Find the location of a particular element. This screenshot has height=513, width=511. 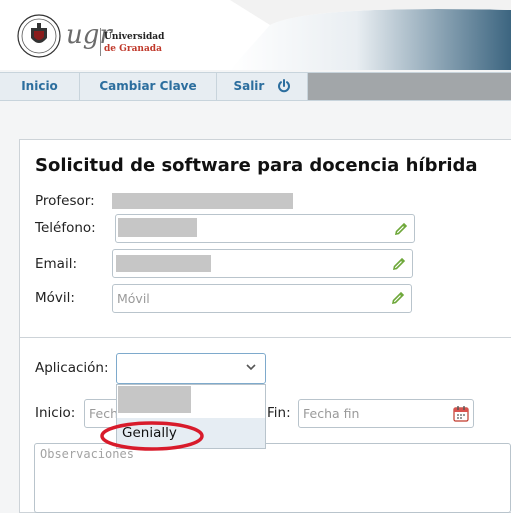

fin-placeholder: Fecha fin is located at coordinates (331, 413).